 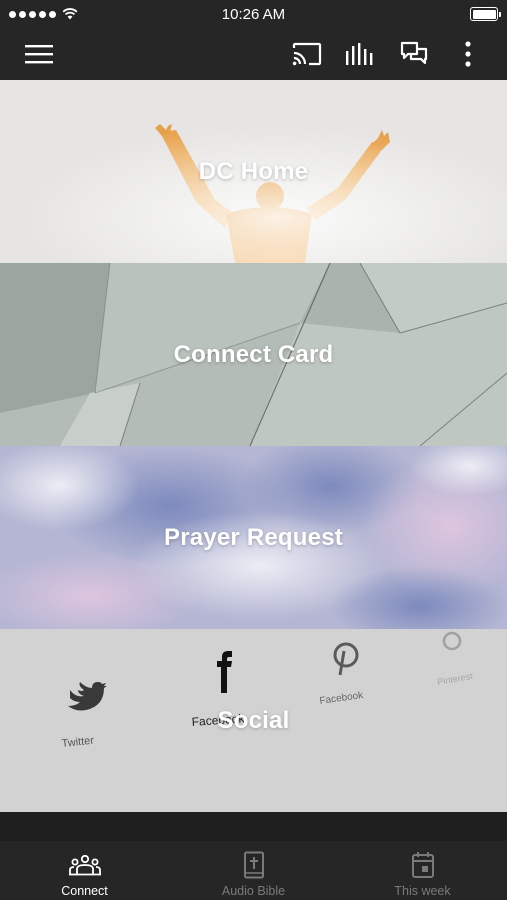 I want to click on people-group-icon, so click(x=85, y=865).